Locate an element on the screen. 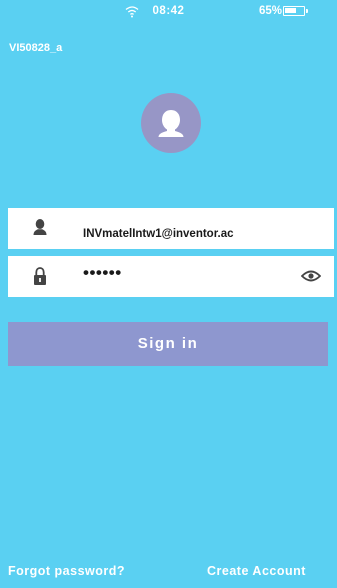  user-icon is located at coordinates (40, 227).